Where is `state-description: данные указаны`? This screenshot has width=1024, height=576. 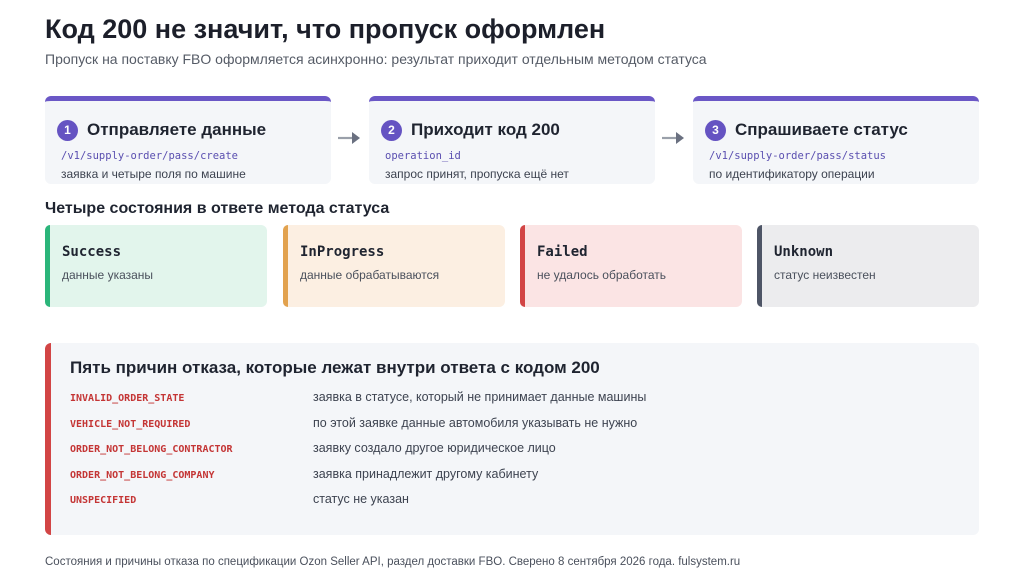
state-description: данные указаны is located at coordinates (108, 275).